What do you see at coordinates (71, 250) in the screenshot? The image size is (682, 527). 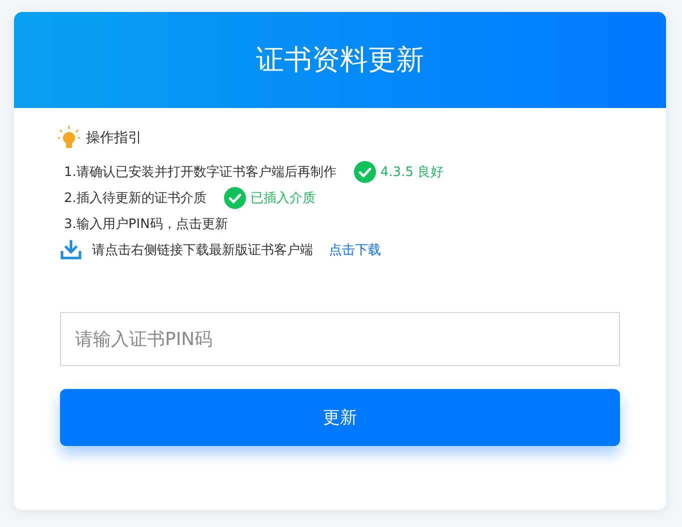 I see `download-icon` at bounding box center [71, 250].